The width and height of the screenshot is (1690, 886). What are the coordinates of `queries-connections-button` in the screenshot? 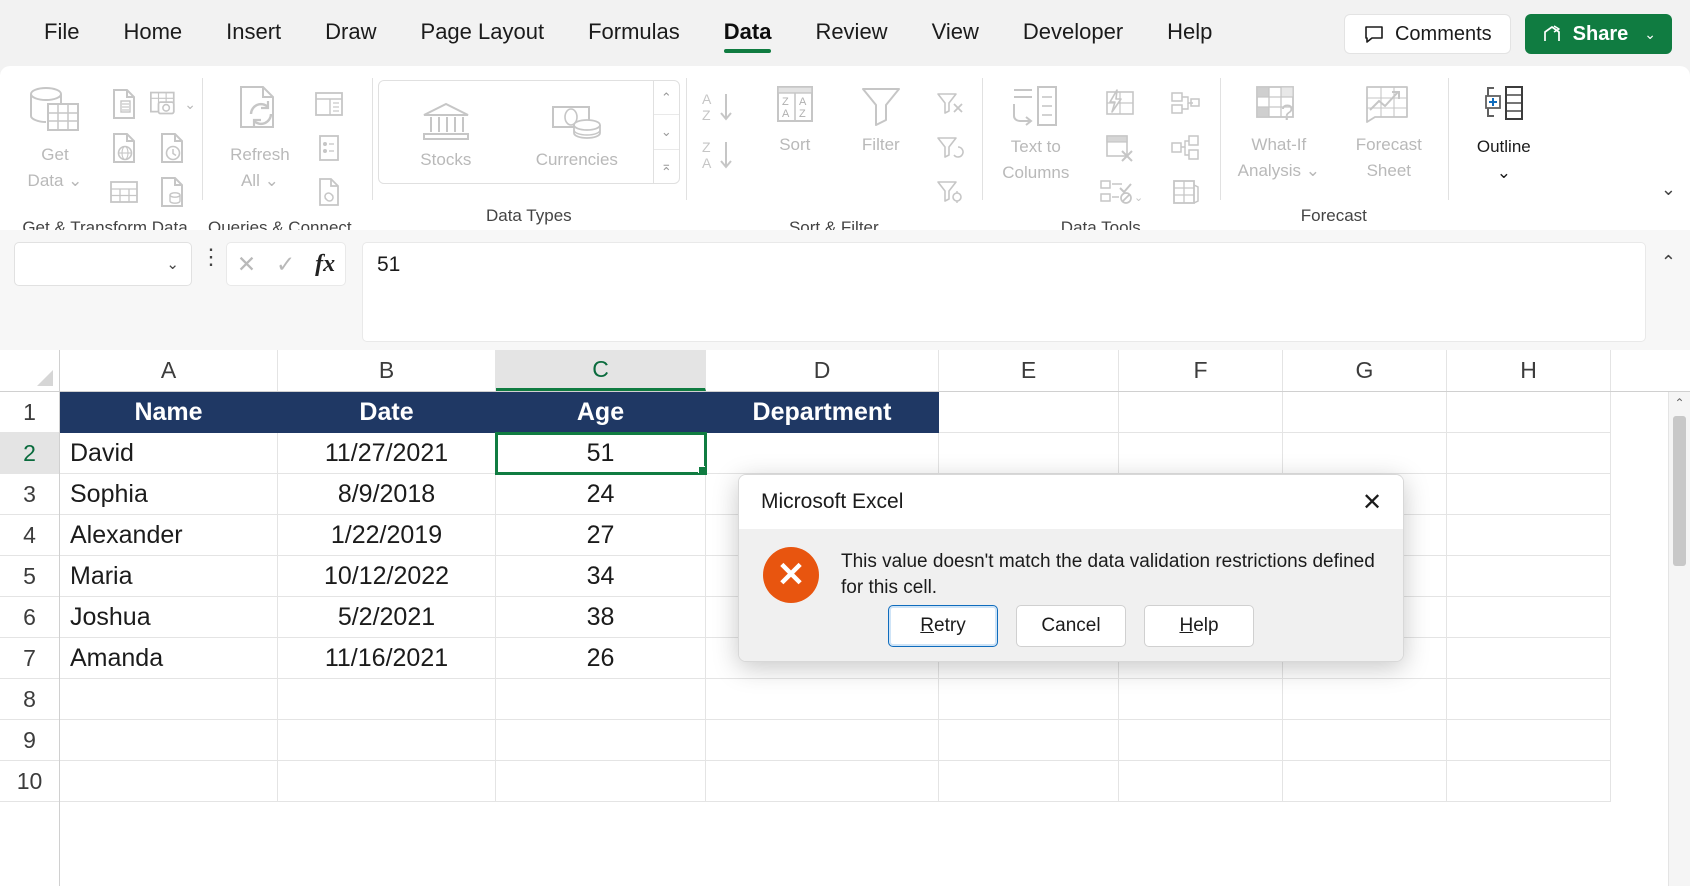 It's located at (329, 104).